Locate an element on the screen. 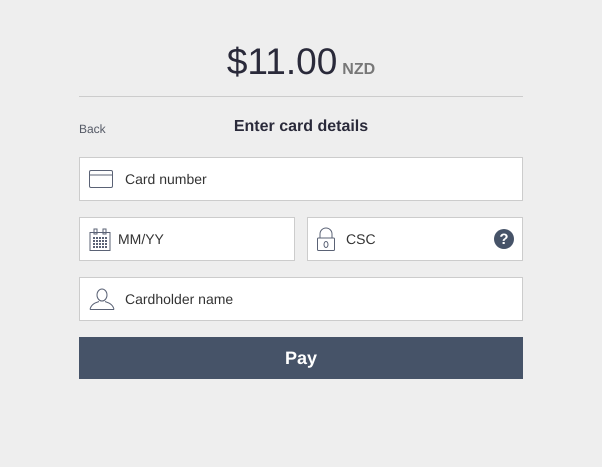 The height and width of the screenshot is (467, 602). person-icon is located at coordinates (102, 299).